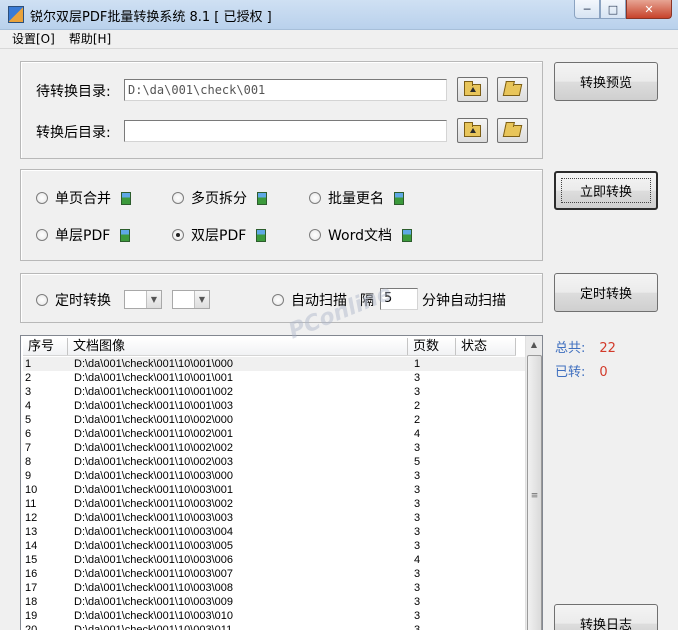  Describe the element at coordinates (201, 299) in the screenshot. I see `chevron-down-icon: ▼` at that location.